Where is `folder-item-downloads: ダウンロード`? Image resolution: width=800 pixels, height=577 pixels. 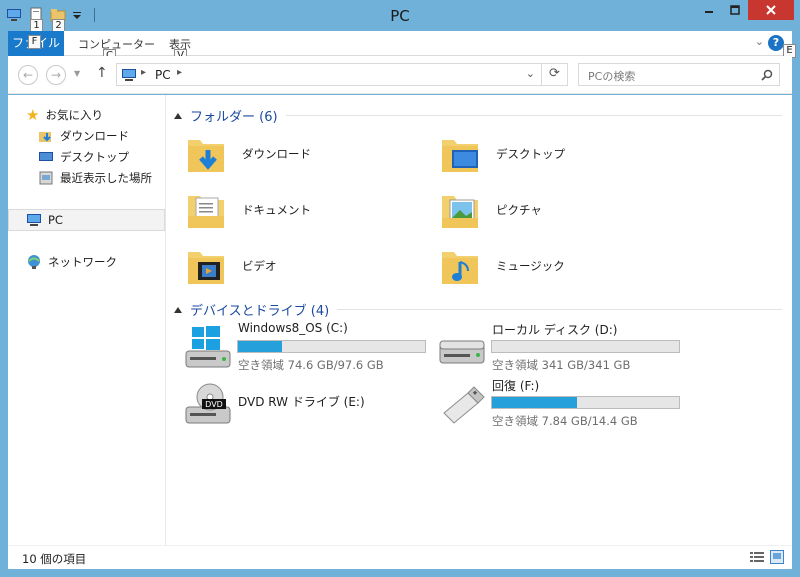 folder-item-downloads: ダウンロード is located at coordinates (299, 154).